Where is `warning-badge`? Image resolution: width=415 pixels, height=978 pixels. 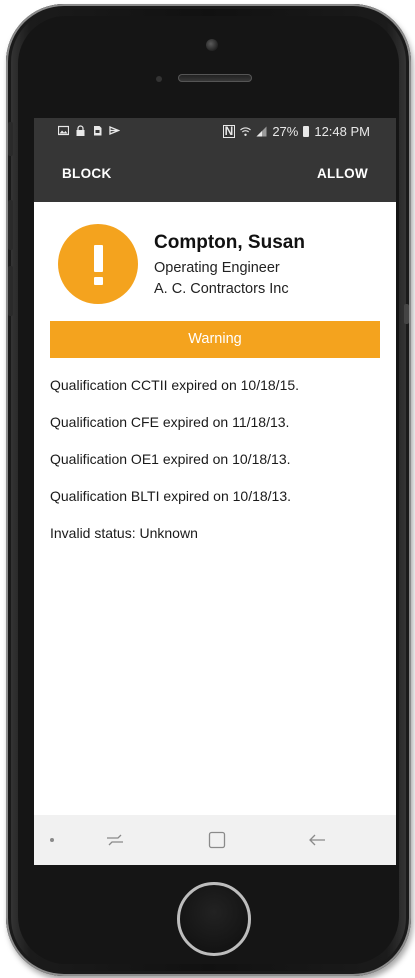 warning-badge is located at coordinates (98, 264).